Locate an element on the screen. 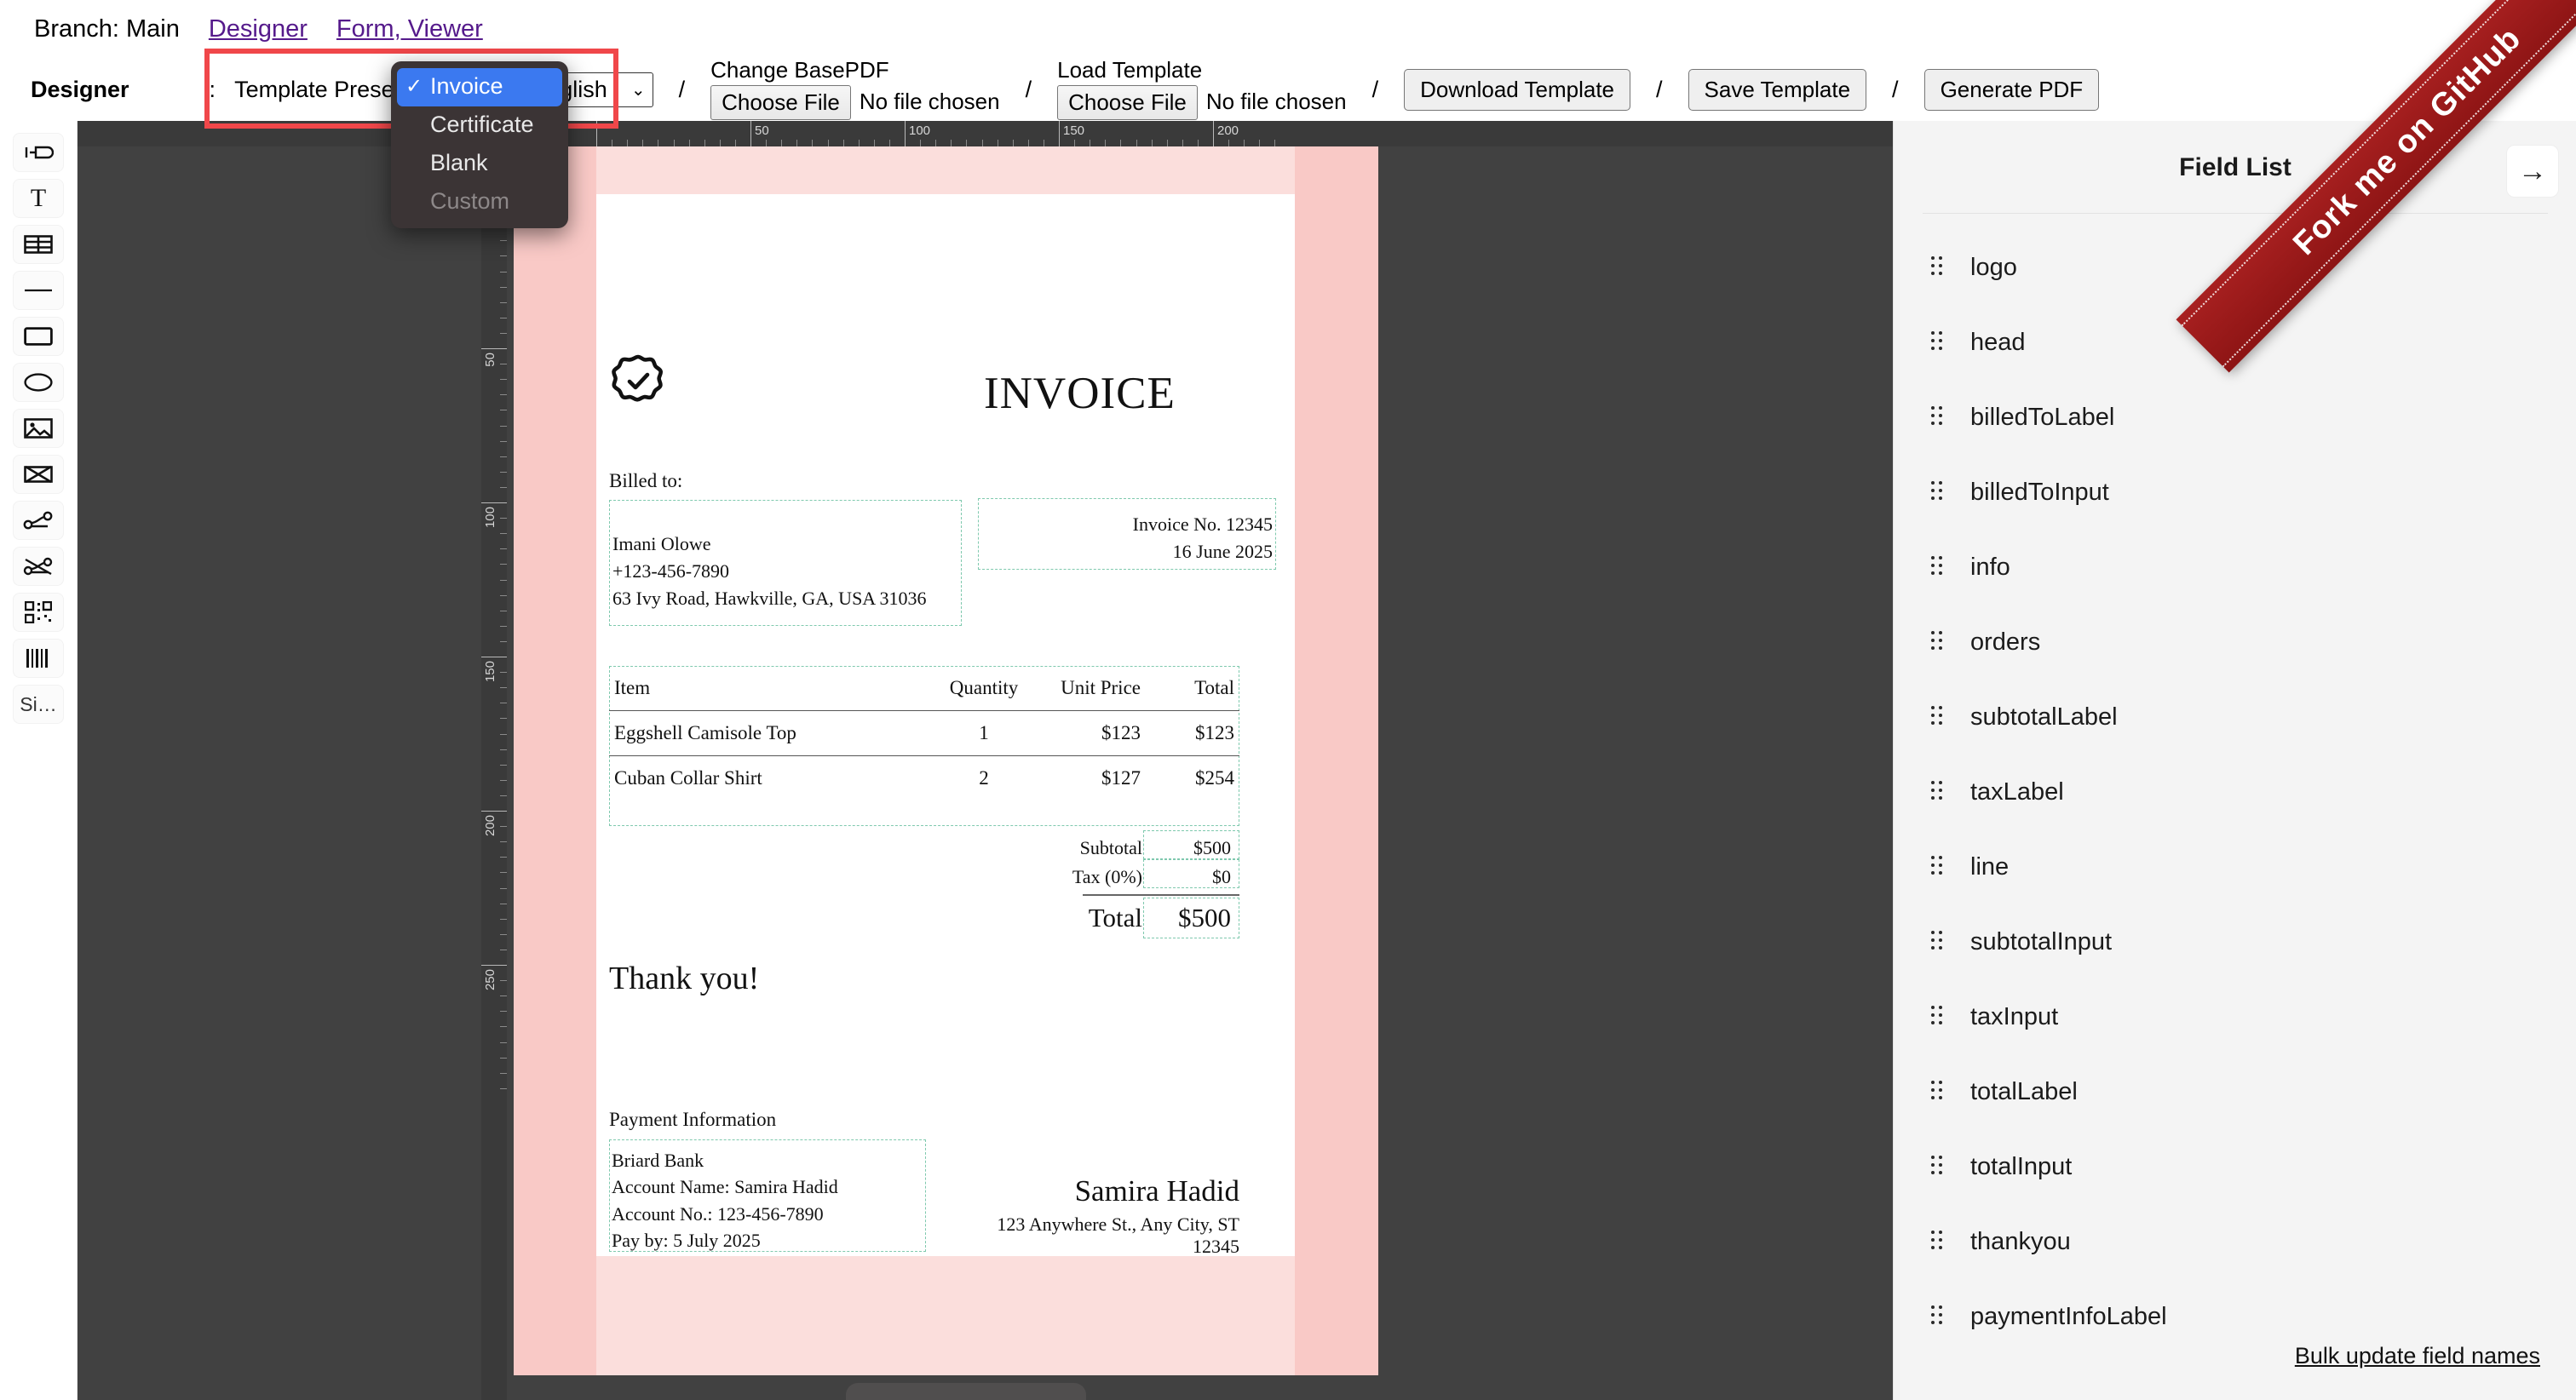 The width and height of the screenshot is (2576, 1400). qrcode-icon is located at coordinates (38, 612).